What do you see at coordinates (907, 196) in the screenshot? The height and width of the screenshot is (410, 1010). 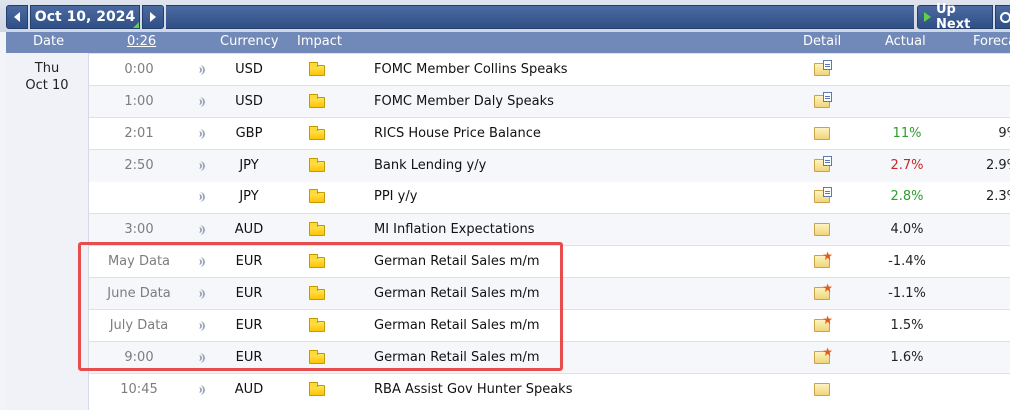 I see `event-actual: 2.8%` at bounding box center [907, 196].